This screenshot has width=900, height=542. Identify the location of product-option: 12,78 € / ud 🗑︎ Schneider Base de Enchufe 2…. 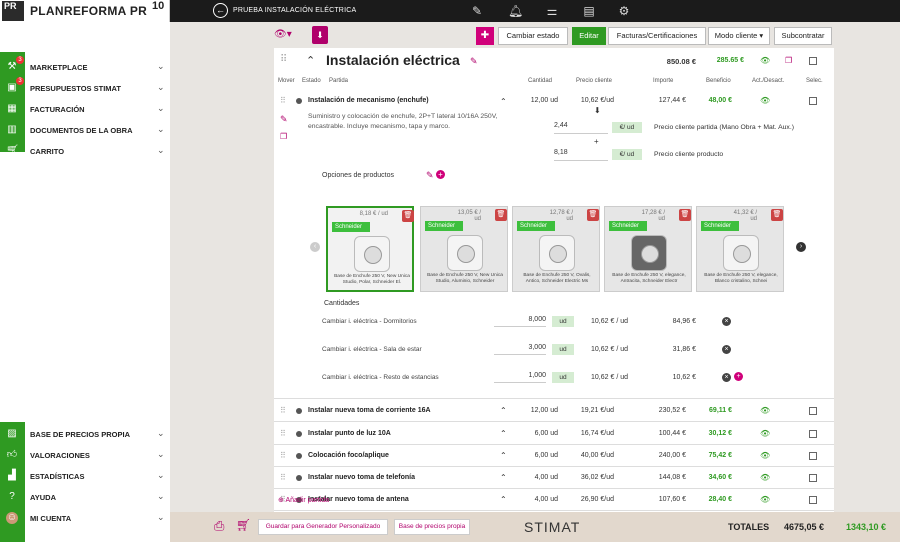
(556, 249).